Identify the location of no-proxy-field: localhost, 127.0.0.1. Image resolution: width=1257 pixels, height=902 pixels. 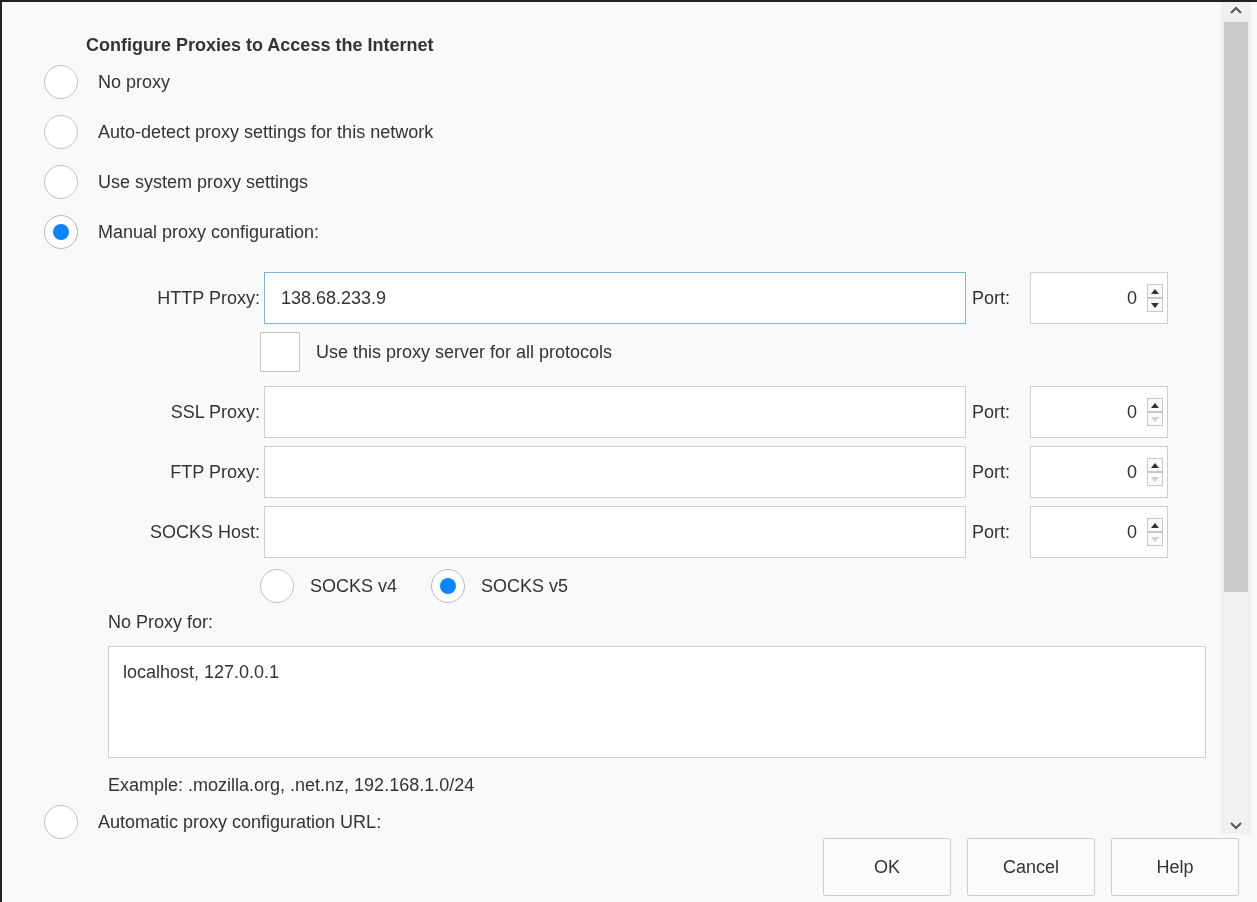
(657, 702).